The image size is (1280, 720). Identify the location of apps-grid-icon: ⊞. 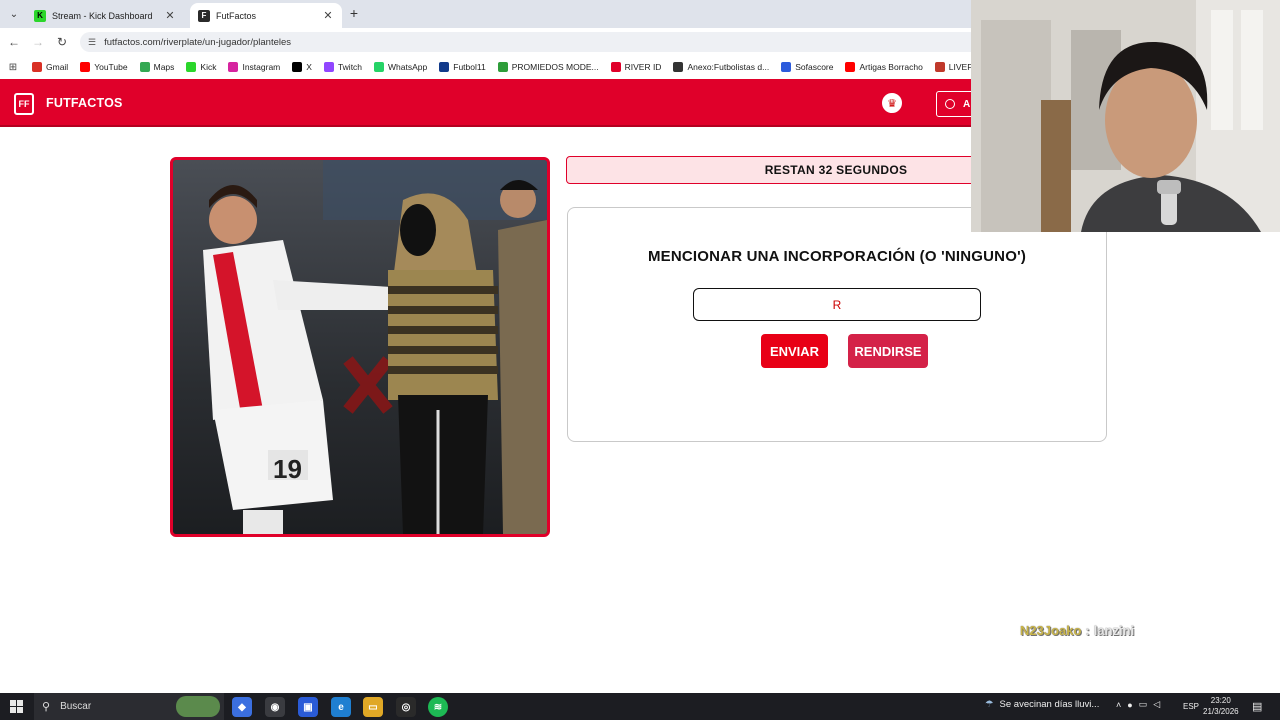
(13, 67).